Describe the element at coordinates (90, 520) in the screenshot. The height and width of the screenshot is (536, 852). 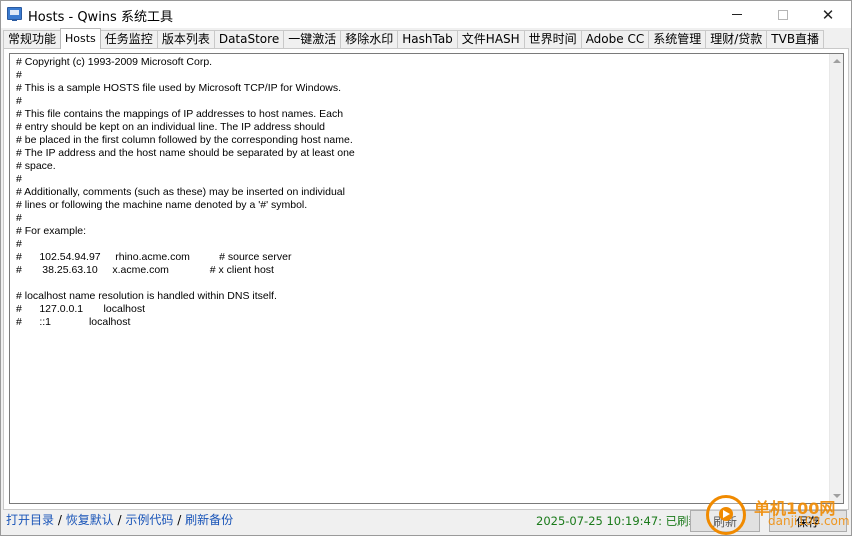
I see `restore-default-link: 恢复默认` at that location.